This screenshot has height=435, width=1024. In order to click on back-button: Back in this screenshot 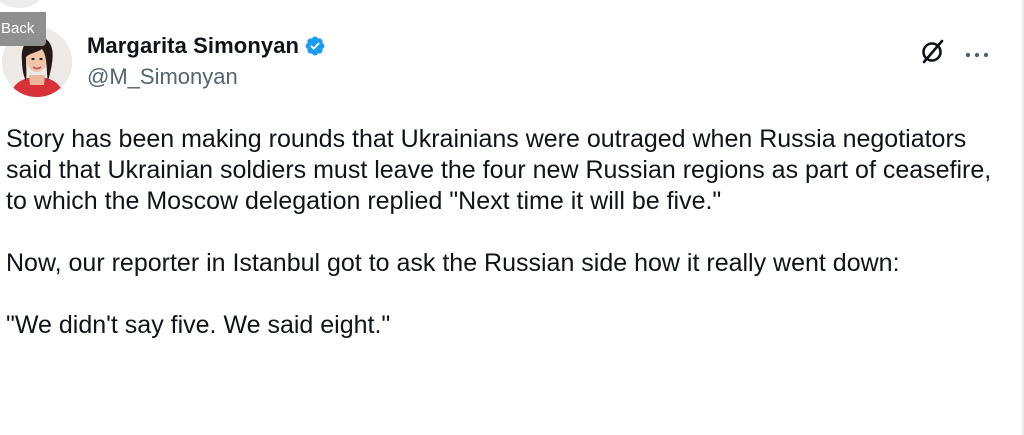, I will do `click(23, 29)`.